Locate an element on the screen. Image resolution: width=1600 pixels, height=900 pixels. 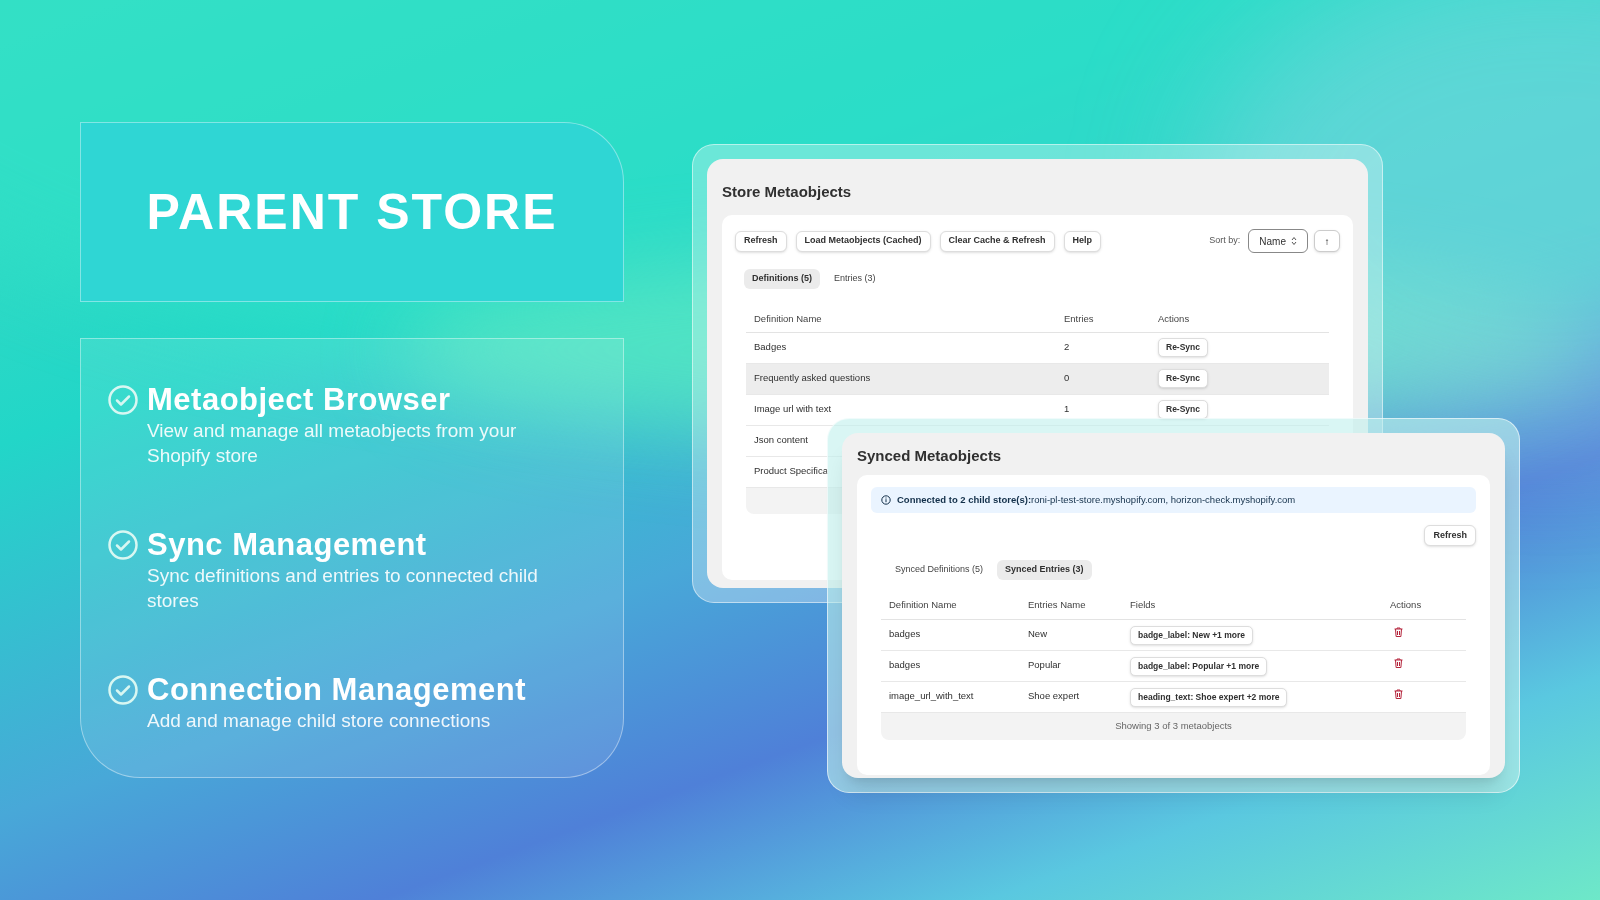
table-cell: image_url_with_text is located at coordinates (931, 695).